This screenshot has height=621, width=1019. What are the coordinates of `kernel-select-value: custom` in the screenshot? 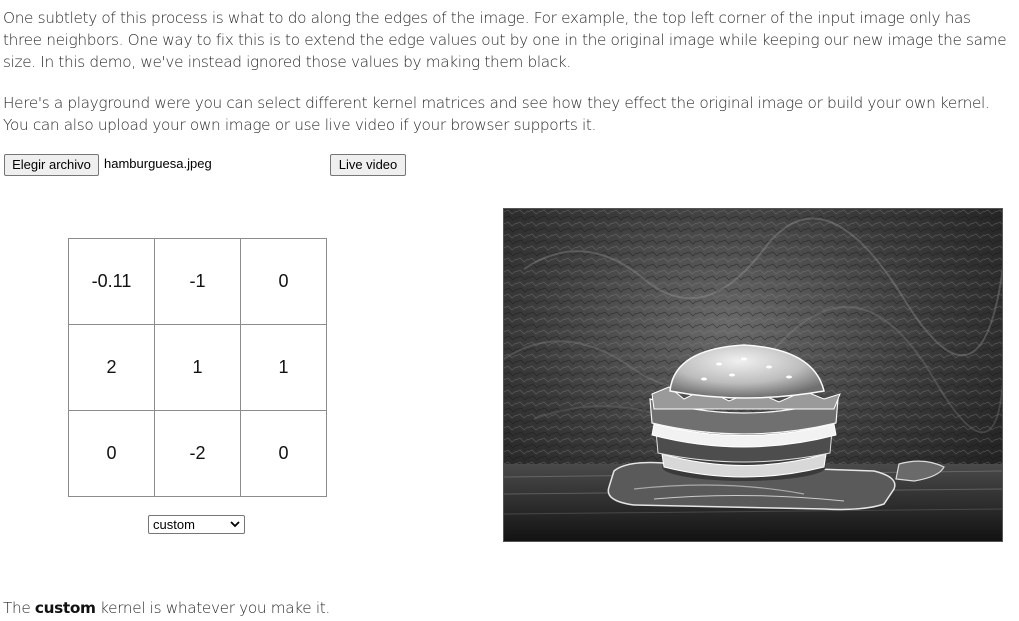 It's located at (174, 524).